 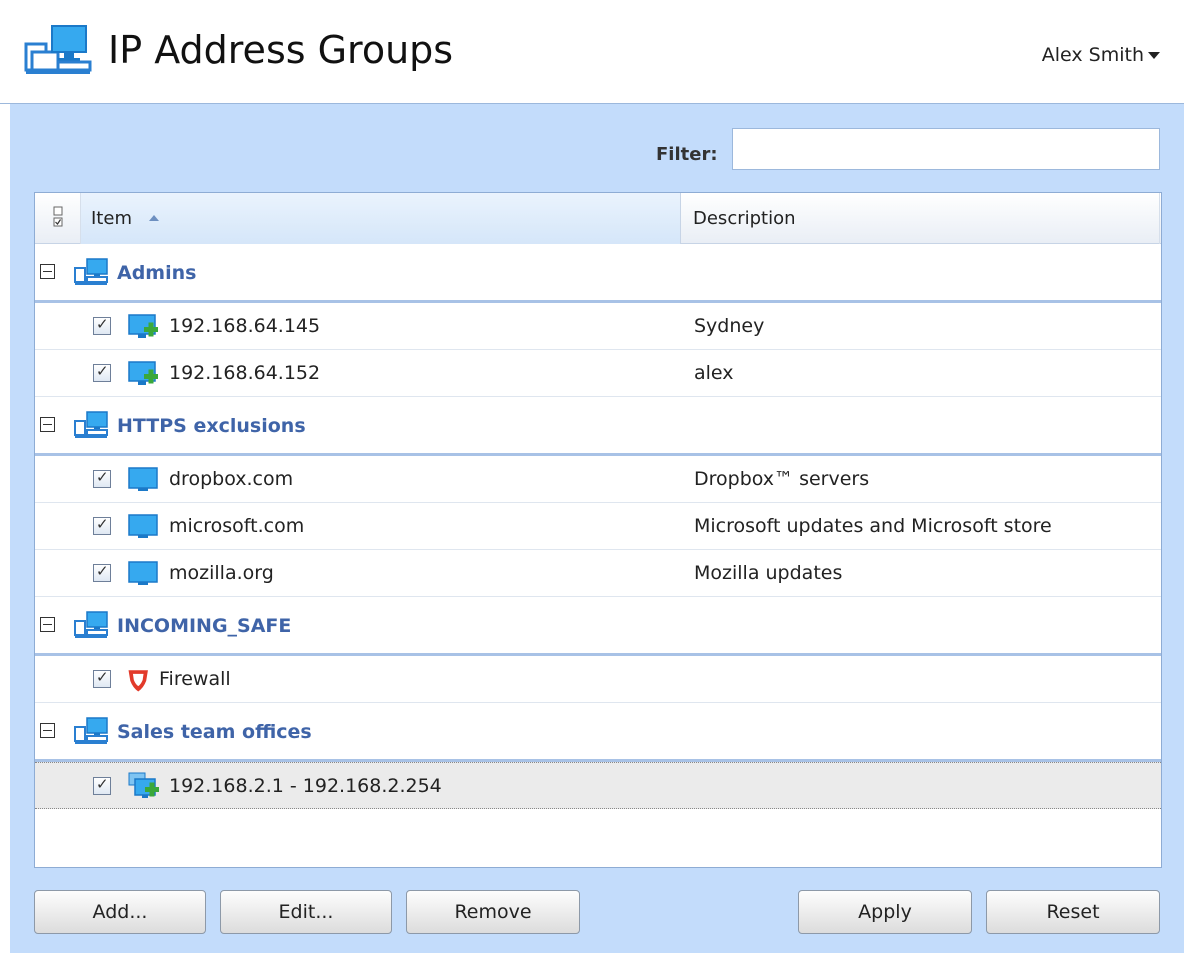 I want to click on column-header-description: Description, so click(x=921, y=218).